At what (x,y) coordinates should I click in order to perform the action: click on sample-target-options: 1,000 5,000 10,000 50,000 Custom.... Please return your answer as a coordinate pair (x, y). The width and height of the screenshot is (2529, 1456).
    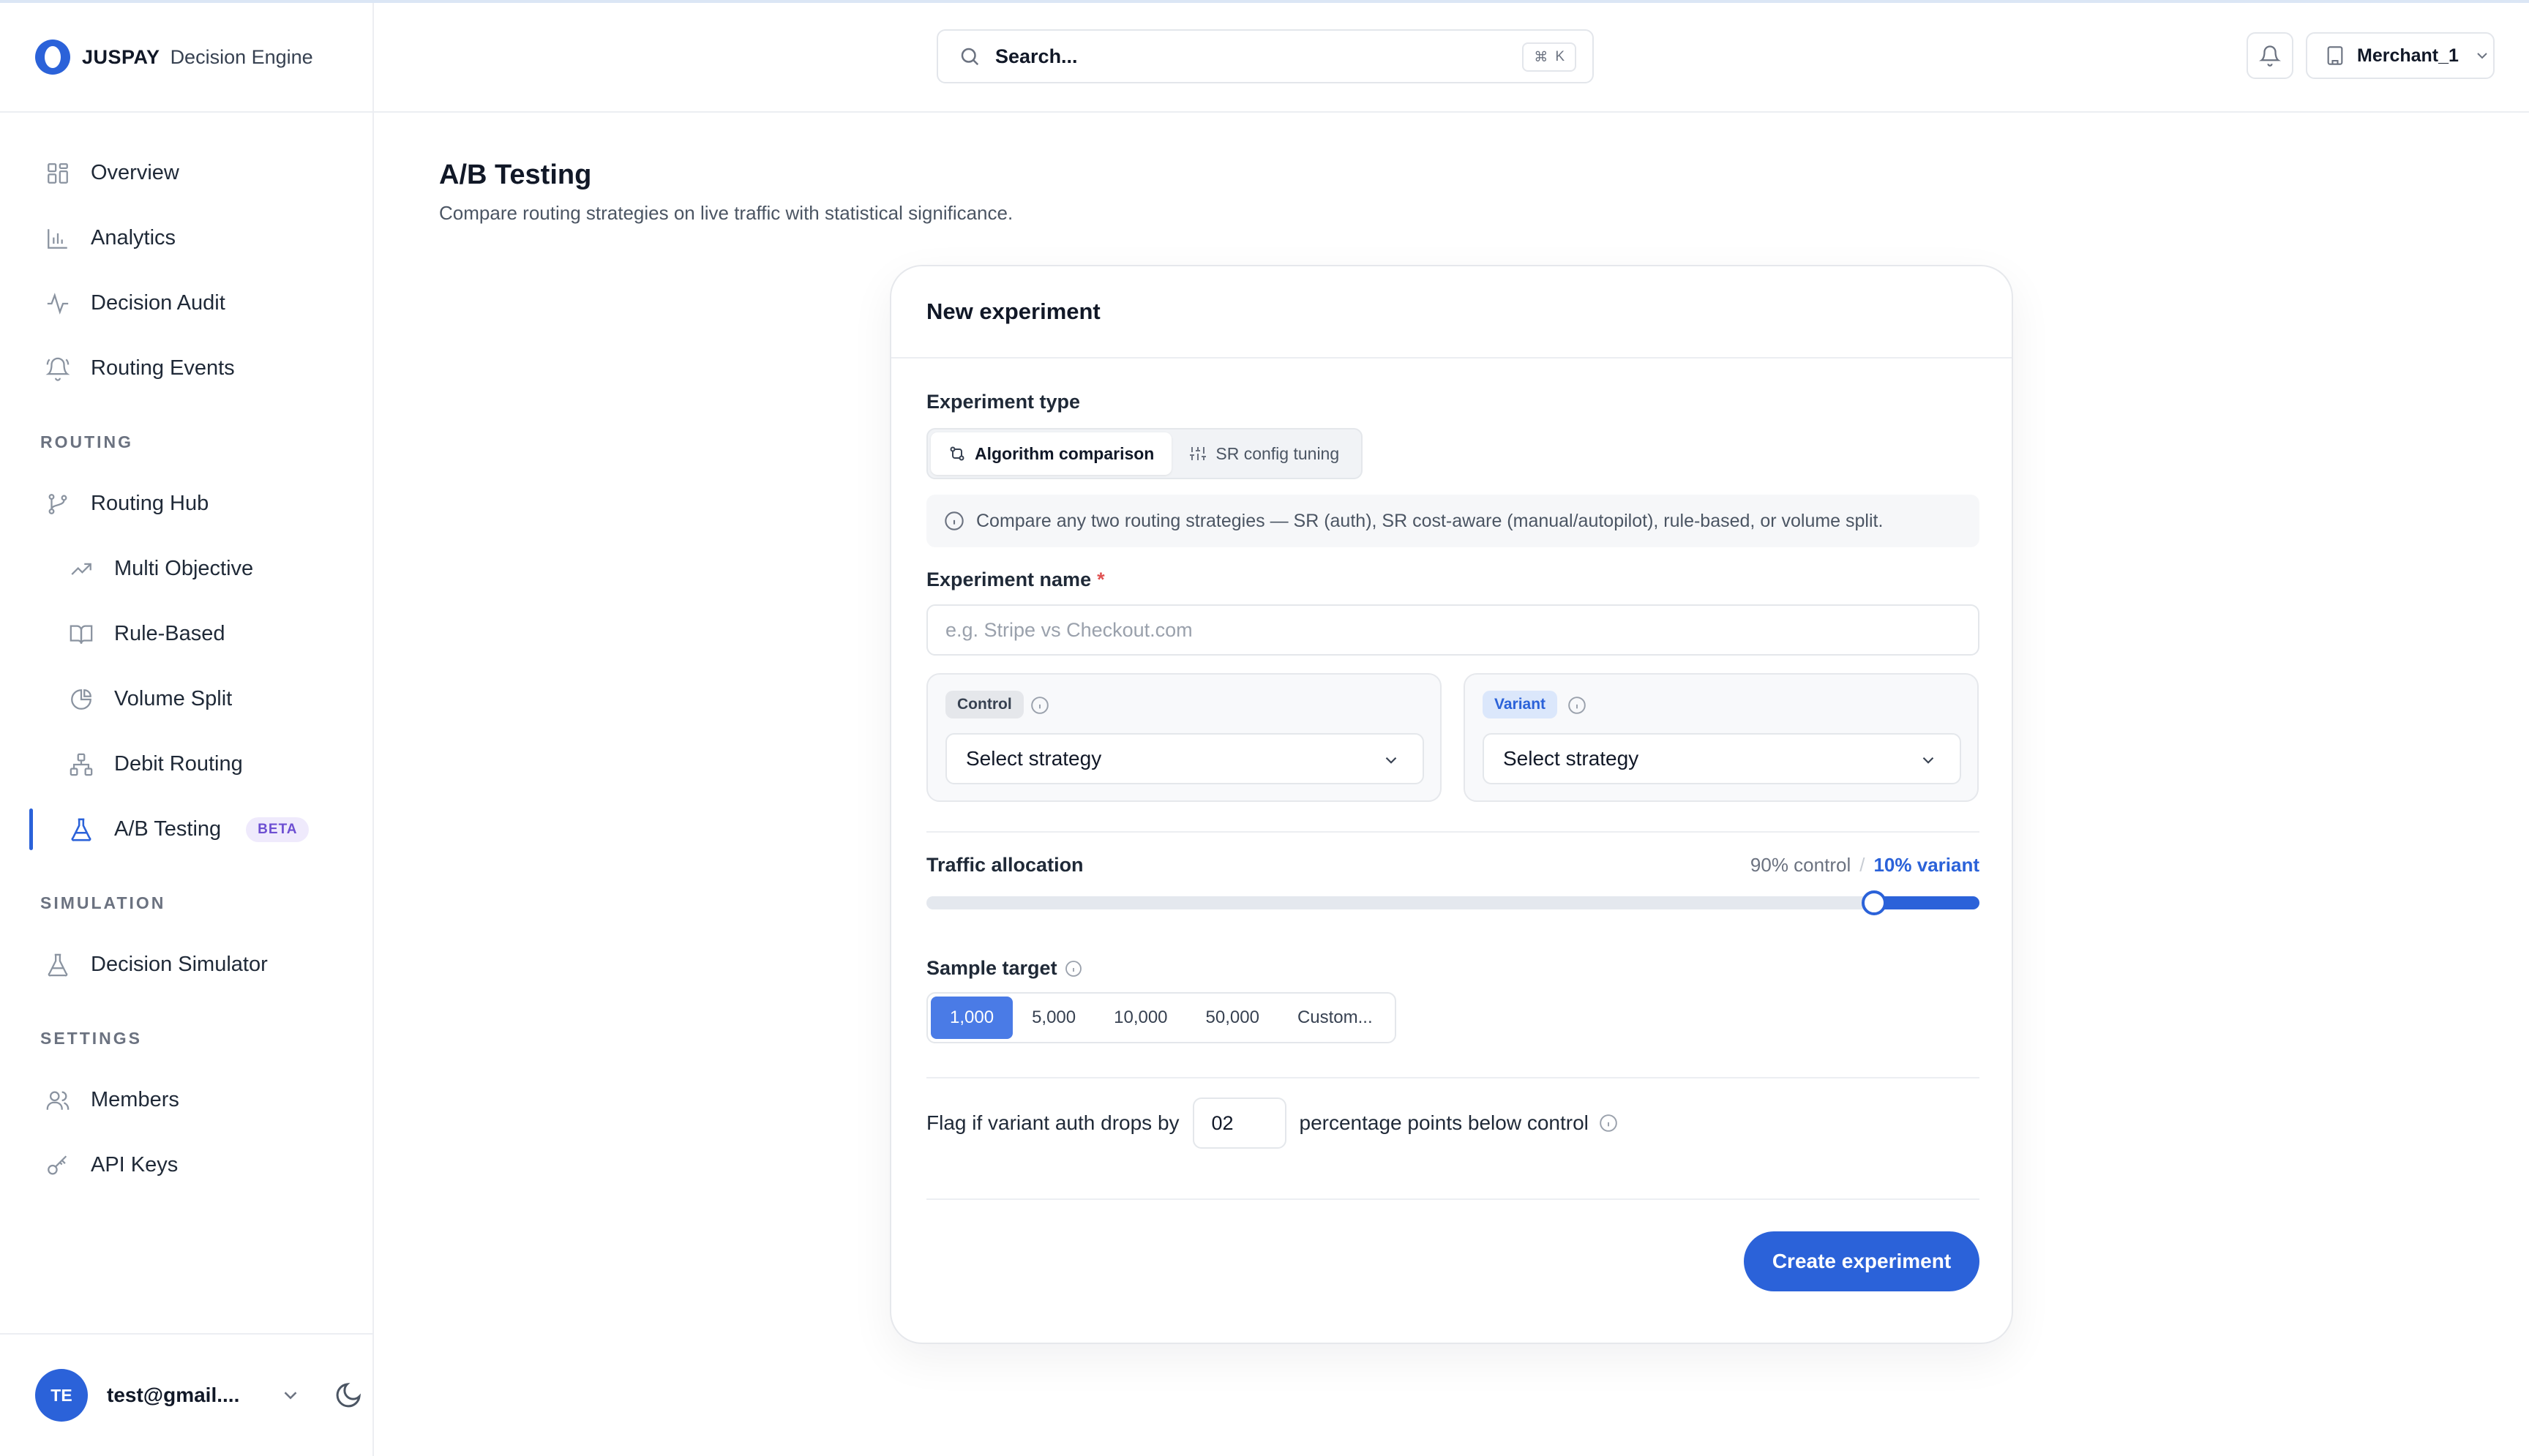
    Looking at the image, I should click on (1161, 1017).